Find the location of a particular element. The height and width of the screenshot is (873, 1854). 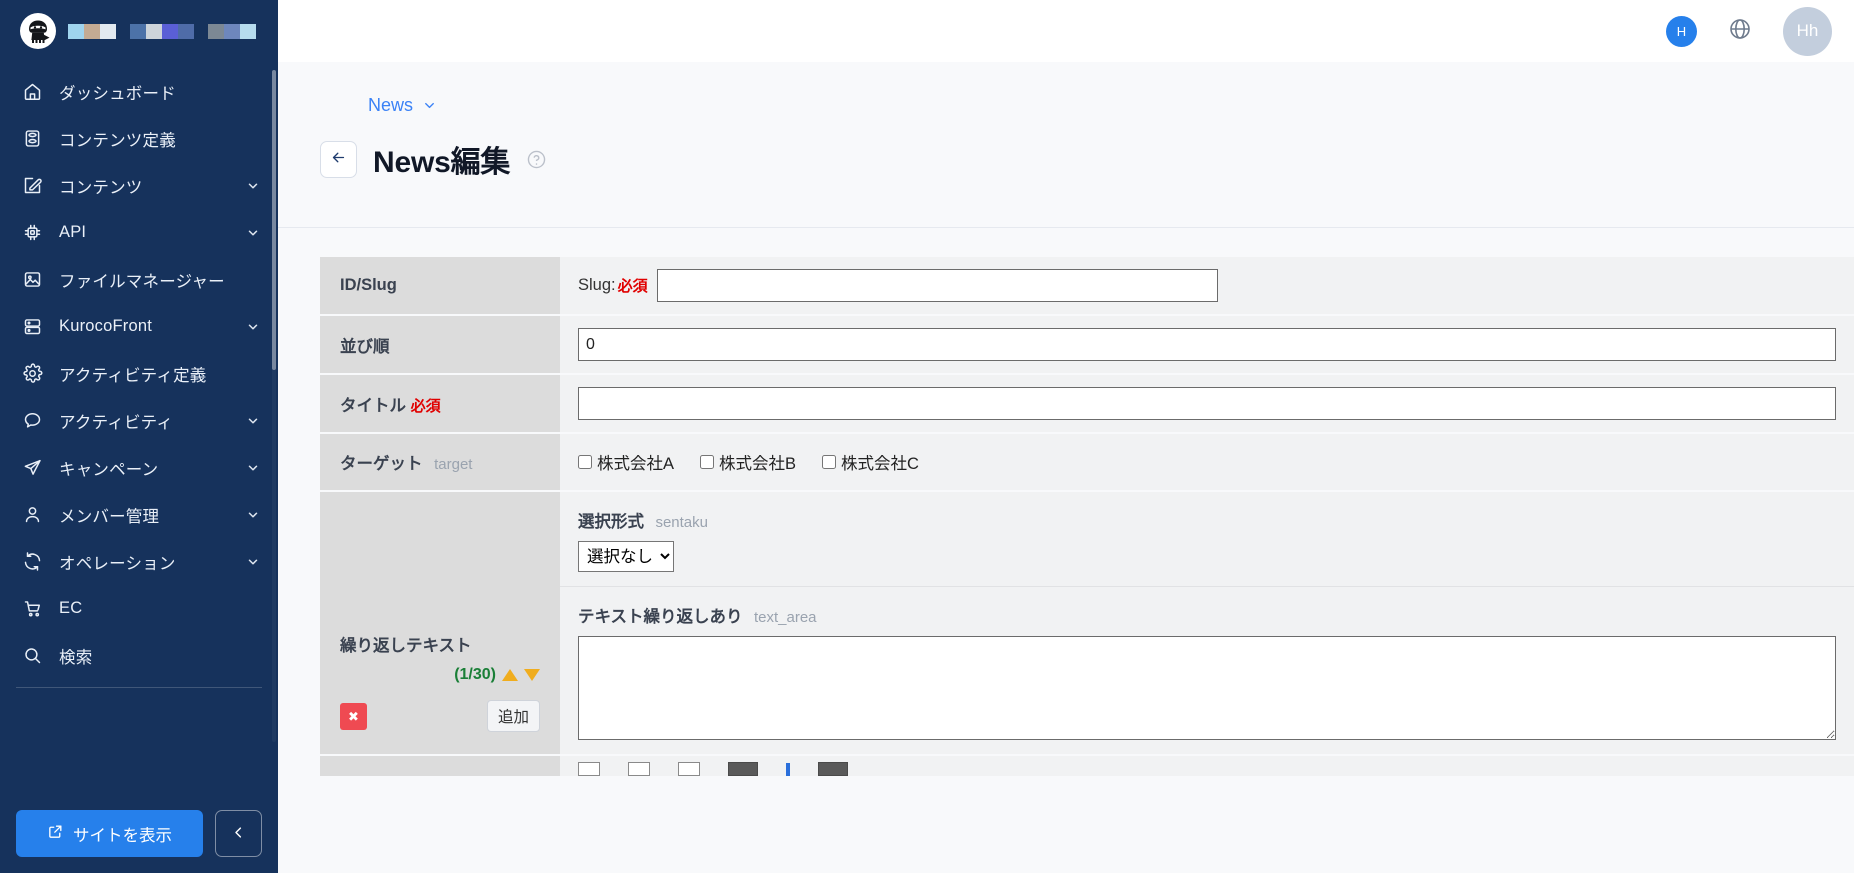

view-site-label: サイトを表示 is located at coordinates (122, 835).